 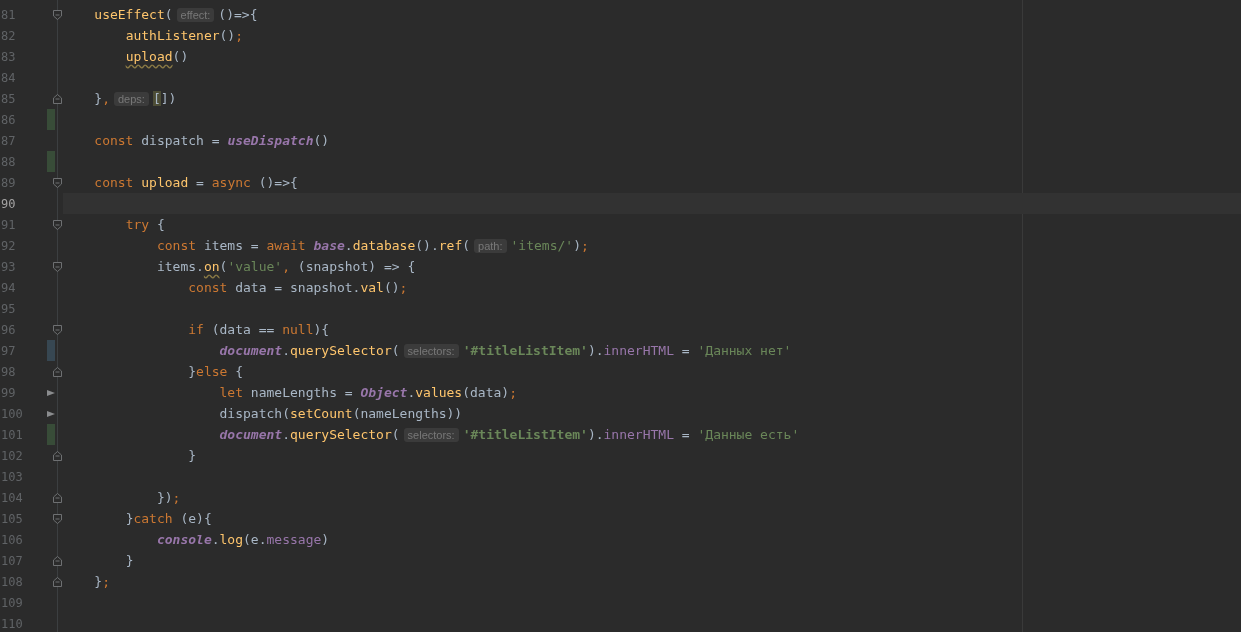 I want to click on line-number: 107, so click(x=12, y=560).